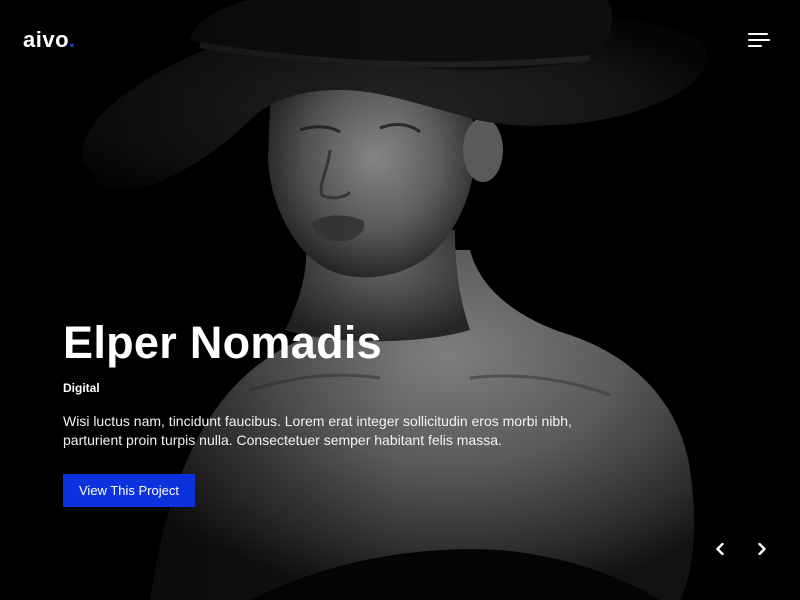 The height and width of the screenshot is (600, 800). What do you see at coordinates (762, 549) in the screenshot?
I see `chevron-right-icon` at bounding box center [762, 549].